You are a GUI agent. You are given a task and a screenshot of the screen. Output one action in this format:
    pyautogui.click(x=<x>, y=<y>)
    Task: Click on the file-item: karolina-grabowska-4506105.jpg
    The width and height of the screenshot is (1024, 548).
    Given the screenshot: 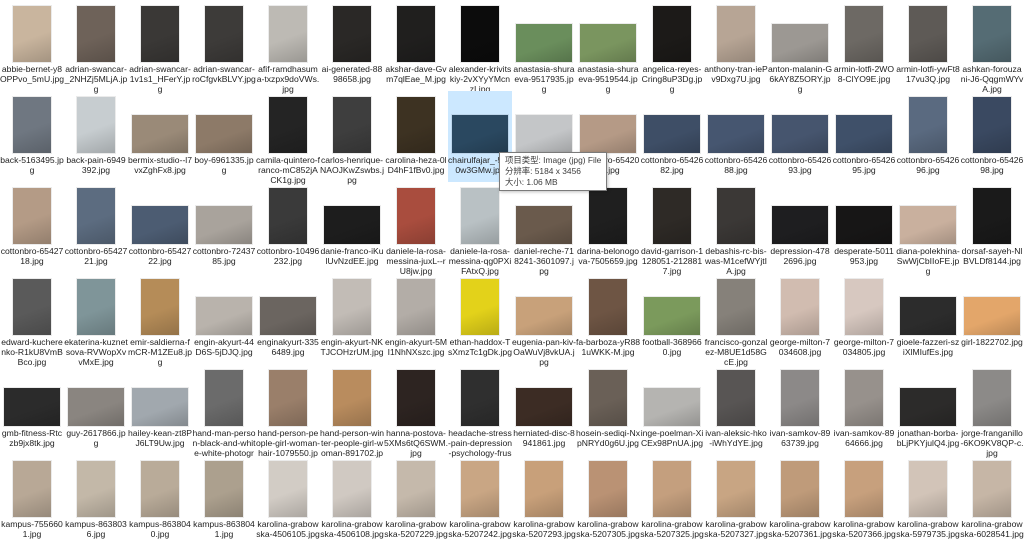 What is the action you would take?
    pyautogui.click(x=288, y=500)
    